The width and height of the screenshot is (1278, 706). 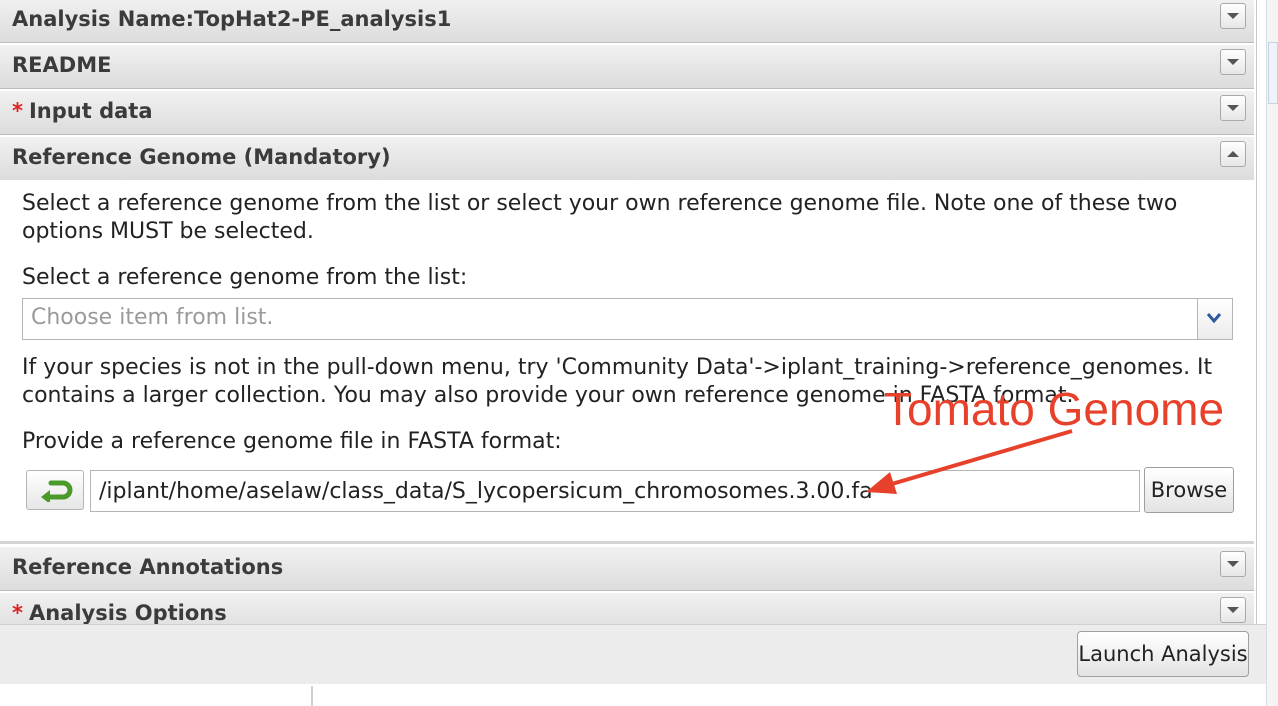 I want to click on launch-analysis-button: Launch Analysis, so click(x=1163, y=654).